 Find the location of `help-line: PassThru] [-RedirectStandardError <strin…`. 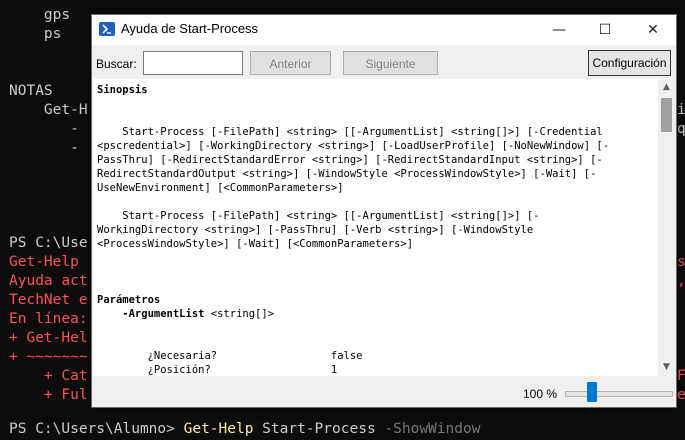

help-line: PassThru] [-RedirectStandardError <strin… is located at coordinates (350, 160).